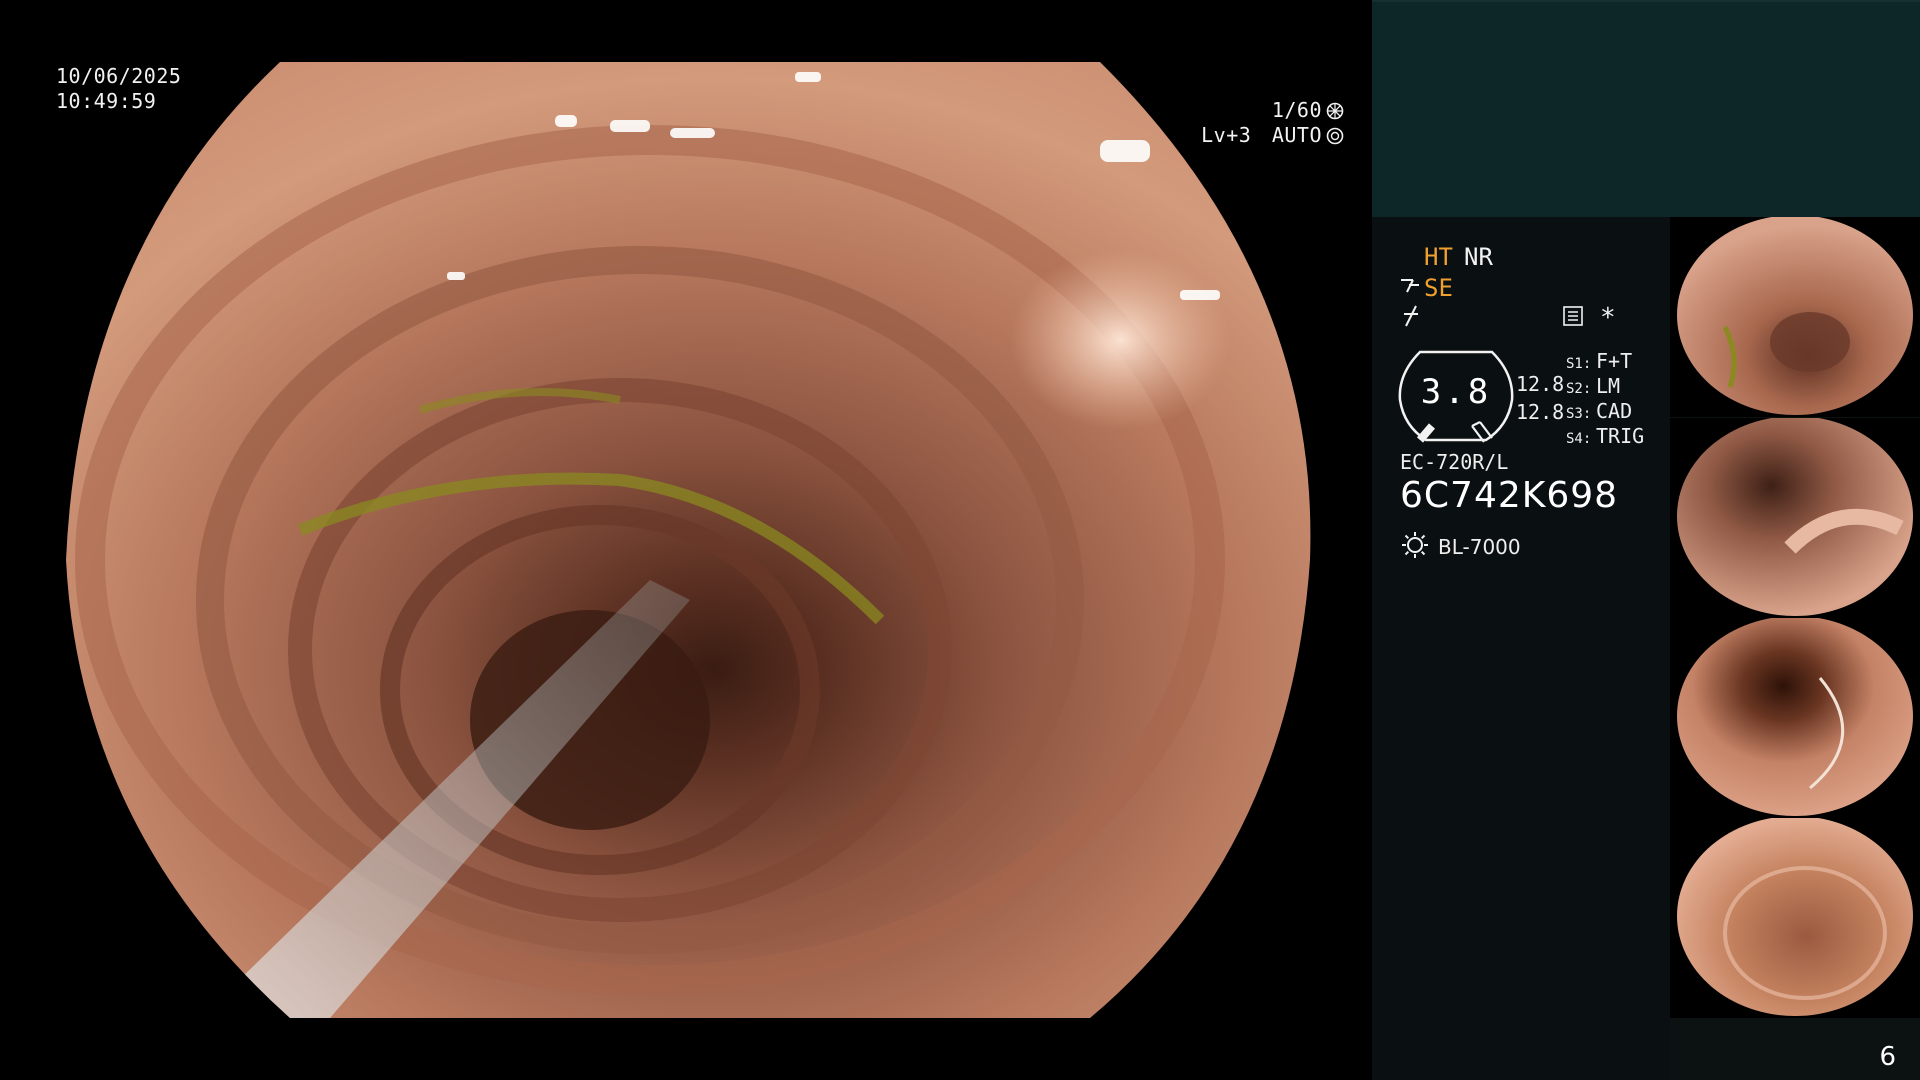 The width and height of the screenshot is (1920, 1080). What do you see at coordinates (1454, 462) in the screenshot?
I see `scope-model-label: EC-720R/L` at bounding box center [1454, 462].